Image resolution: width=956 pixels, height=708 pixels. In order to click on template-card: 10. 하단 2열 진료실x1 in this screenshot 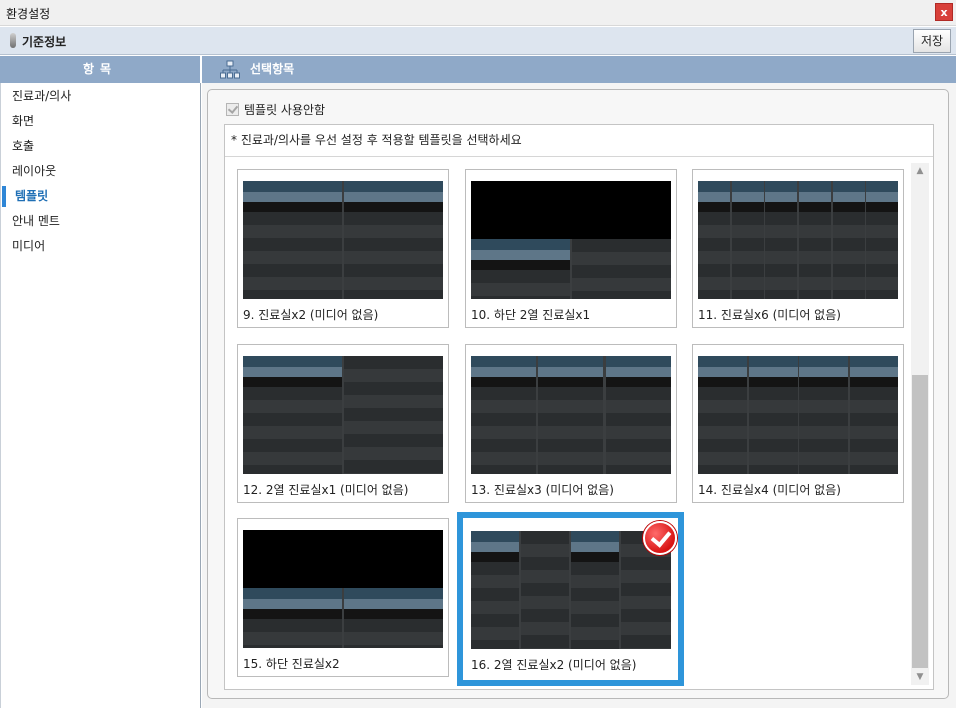, I will do `click(571, 248)`.